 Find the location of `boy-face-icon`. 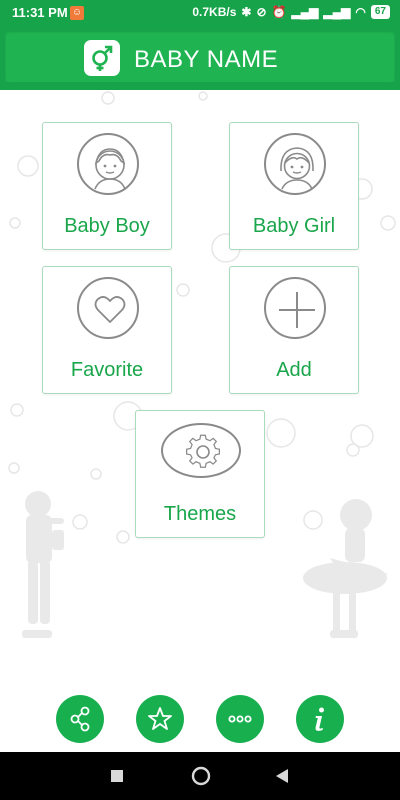

boy-face-icon is located at coordinates (108, 164).